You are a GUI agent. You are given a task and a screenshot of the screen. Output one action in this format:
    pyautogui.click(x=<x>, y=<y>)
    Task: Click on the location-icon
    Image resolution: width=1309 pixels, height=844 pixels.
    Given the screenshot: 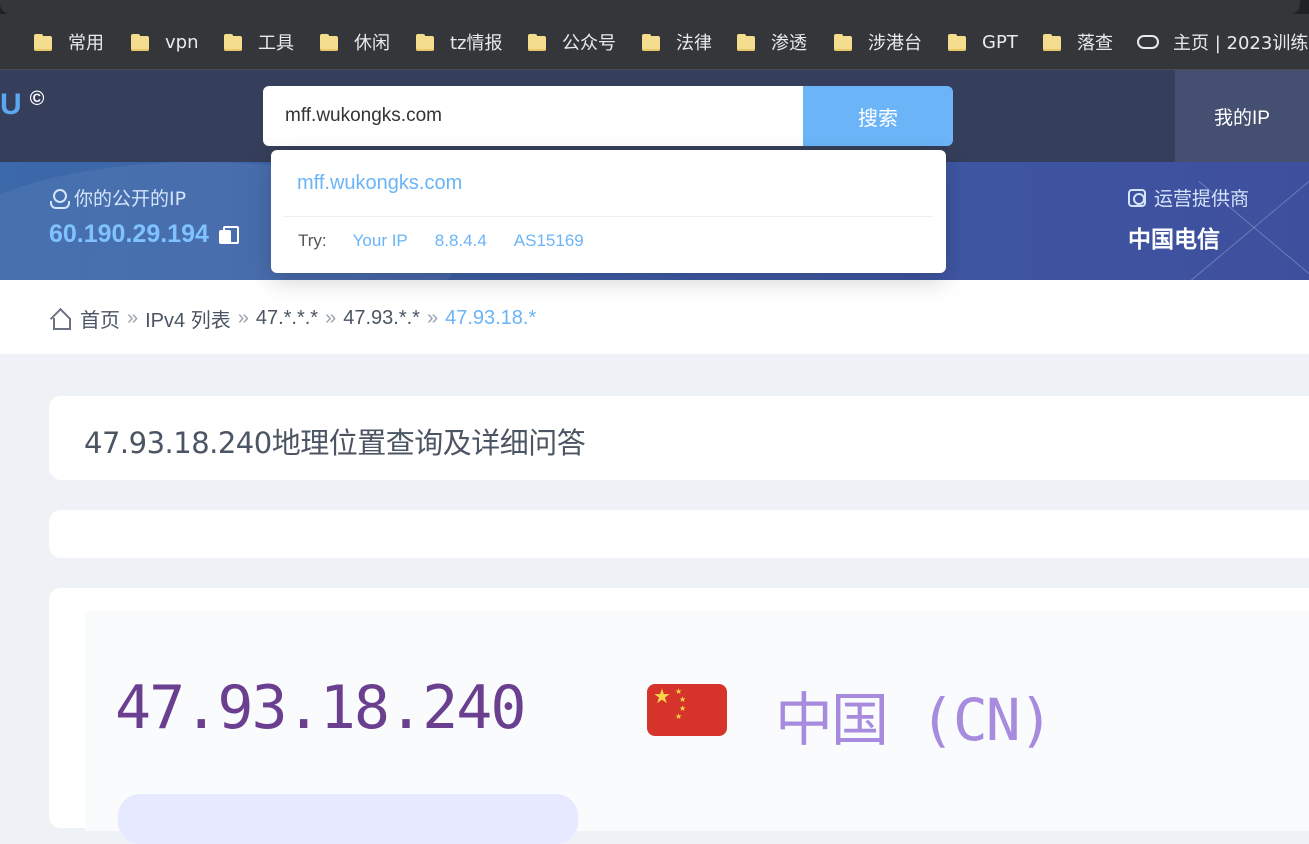 What is the action you would take?
    pyautogui.click(x=1137, y=197)
    